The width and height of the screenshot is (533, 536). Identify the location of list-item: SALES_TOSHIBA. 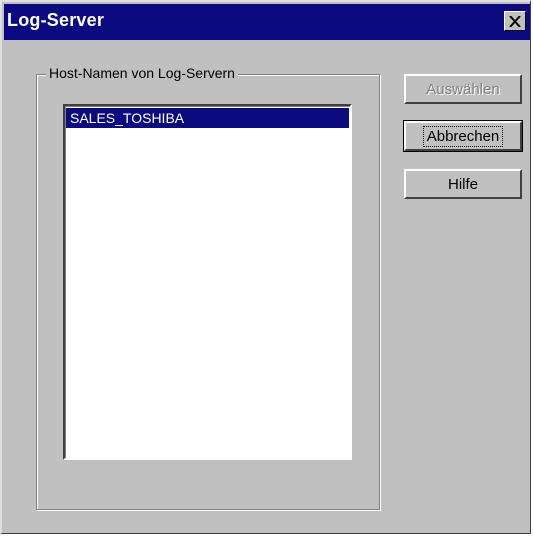
(207, 118).